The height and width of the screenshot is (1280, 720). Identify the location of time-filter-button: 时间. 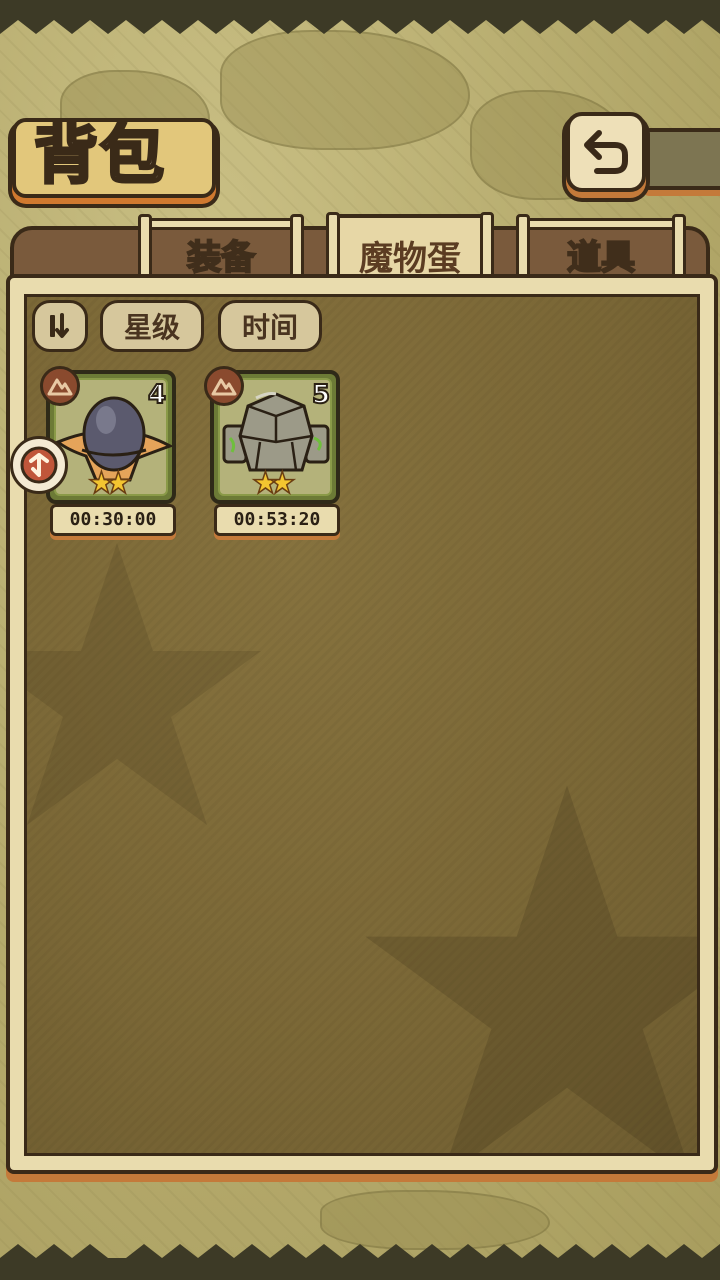
(270, 326).